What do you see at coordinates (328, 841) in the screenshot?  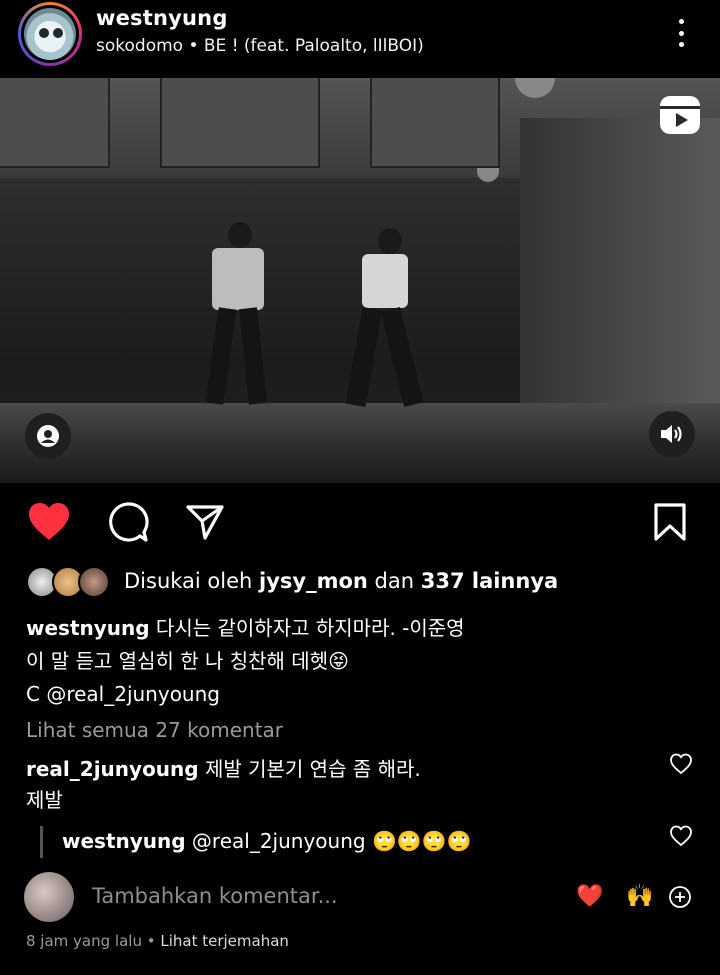 I see `reply-text: @real_2junyoung 🙄🙄🙄🙄` at bounding box center [328, 841].